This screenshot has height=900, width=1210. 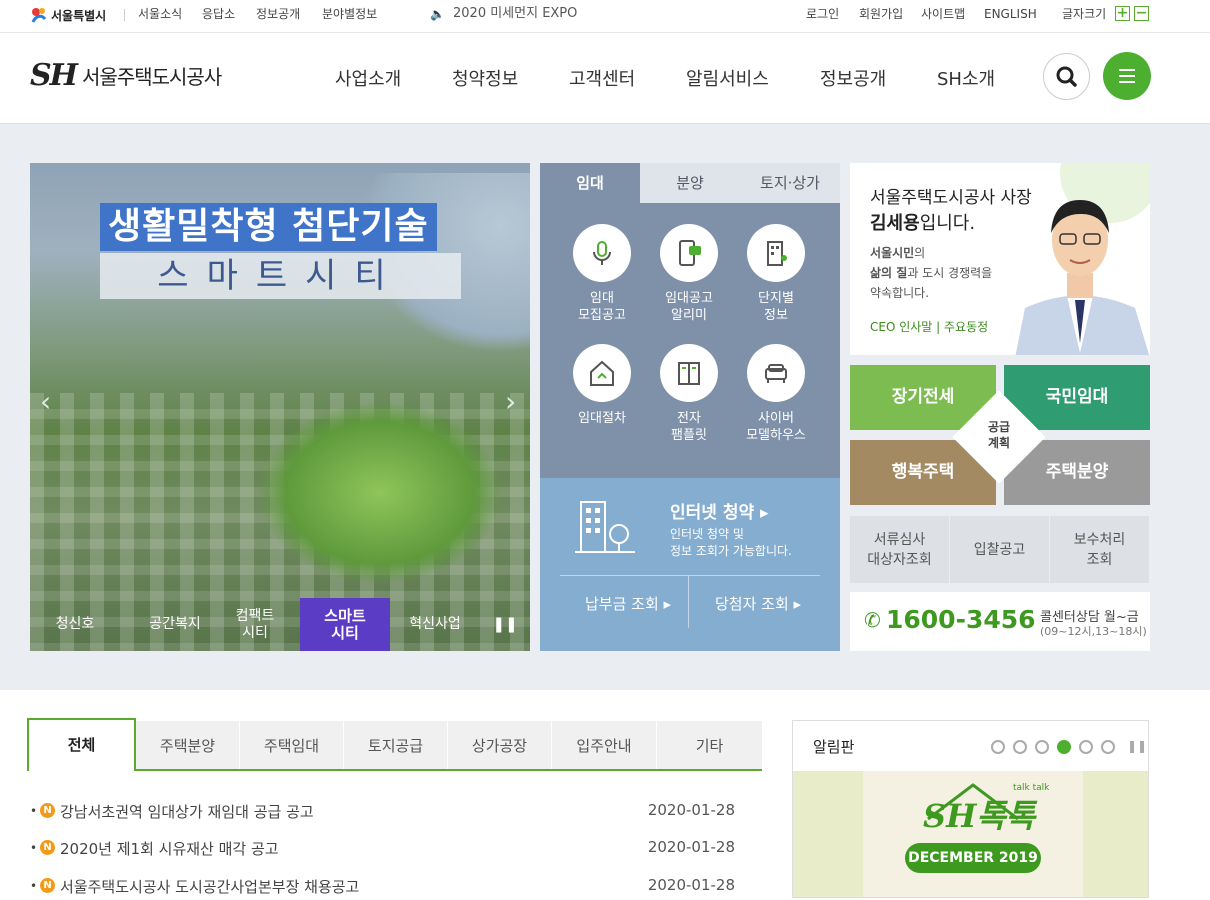 I want to click on ceo-links: CEO 인사말 | 주요동정, so click(x=929, y=326).